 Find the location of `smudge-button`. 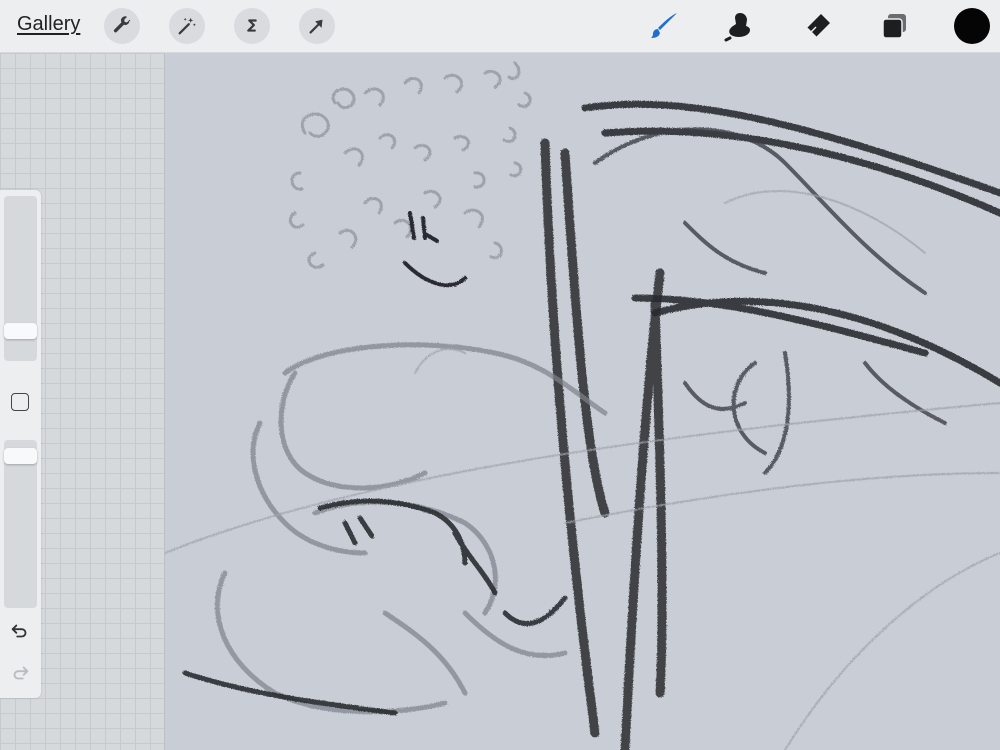

smudge-button is located at coordinates (740, 26).